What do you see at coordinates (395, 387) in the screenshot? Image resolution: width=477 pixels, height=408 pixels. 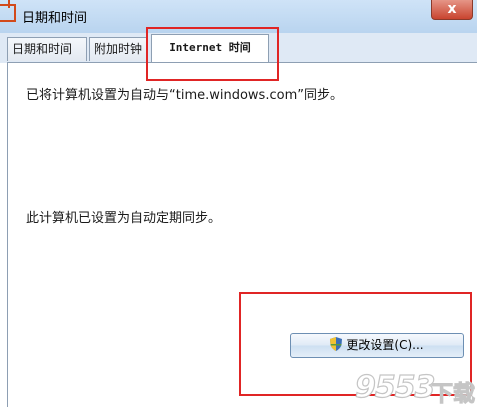 I see `watermark-number: 9553` at bounding box center [395, 387].